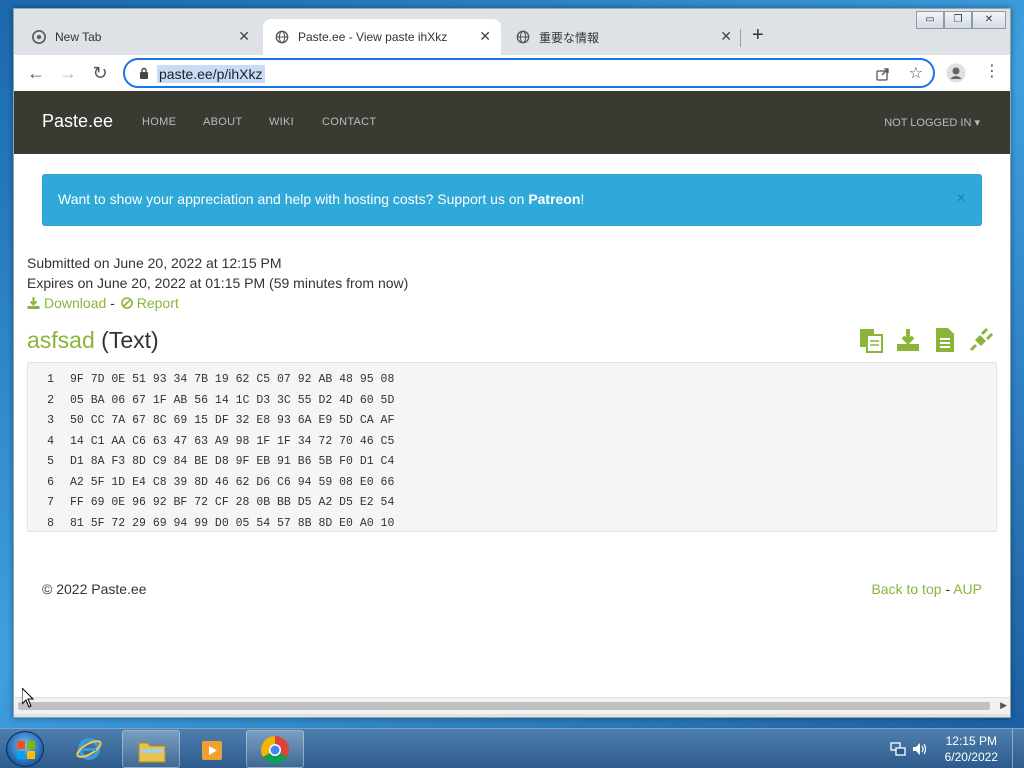 The height and width of the screenshot is (768, 1024). What do you see at coordinates (971, 741) in the screenshot?
I see `clock-time: 12:15 PM` at bounding box center [971, 741].